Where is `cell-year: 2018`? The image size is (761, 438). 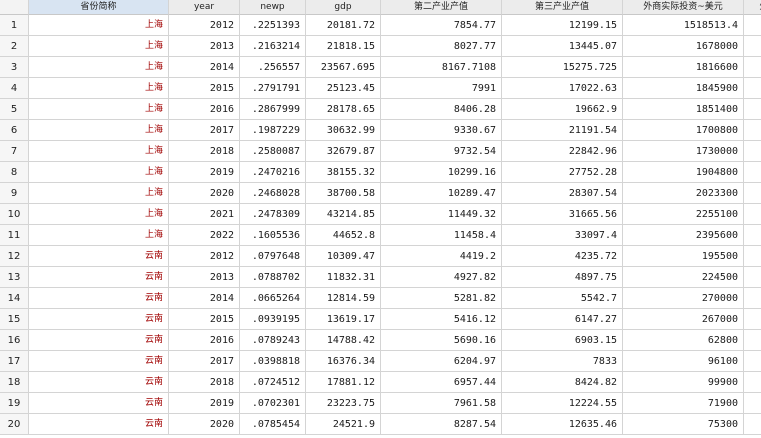
cell-year: 2018 is located at coordinates (204, 382).